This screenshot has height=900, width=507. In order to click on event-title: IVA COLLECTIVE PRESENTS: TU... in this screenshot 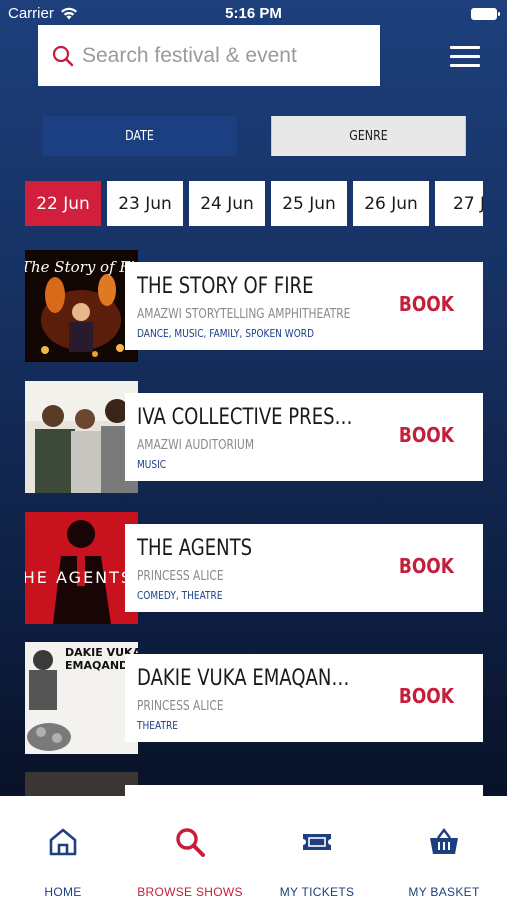, I will do `click(248, 417)`.